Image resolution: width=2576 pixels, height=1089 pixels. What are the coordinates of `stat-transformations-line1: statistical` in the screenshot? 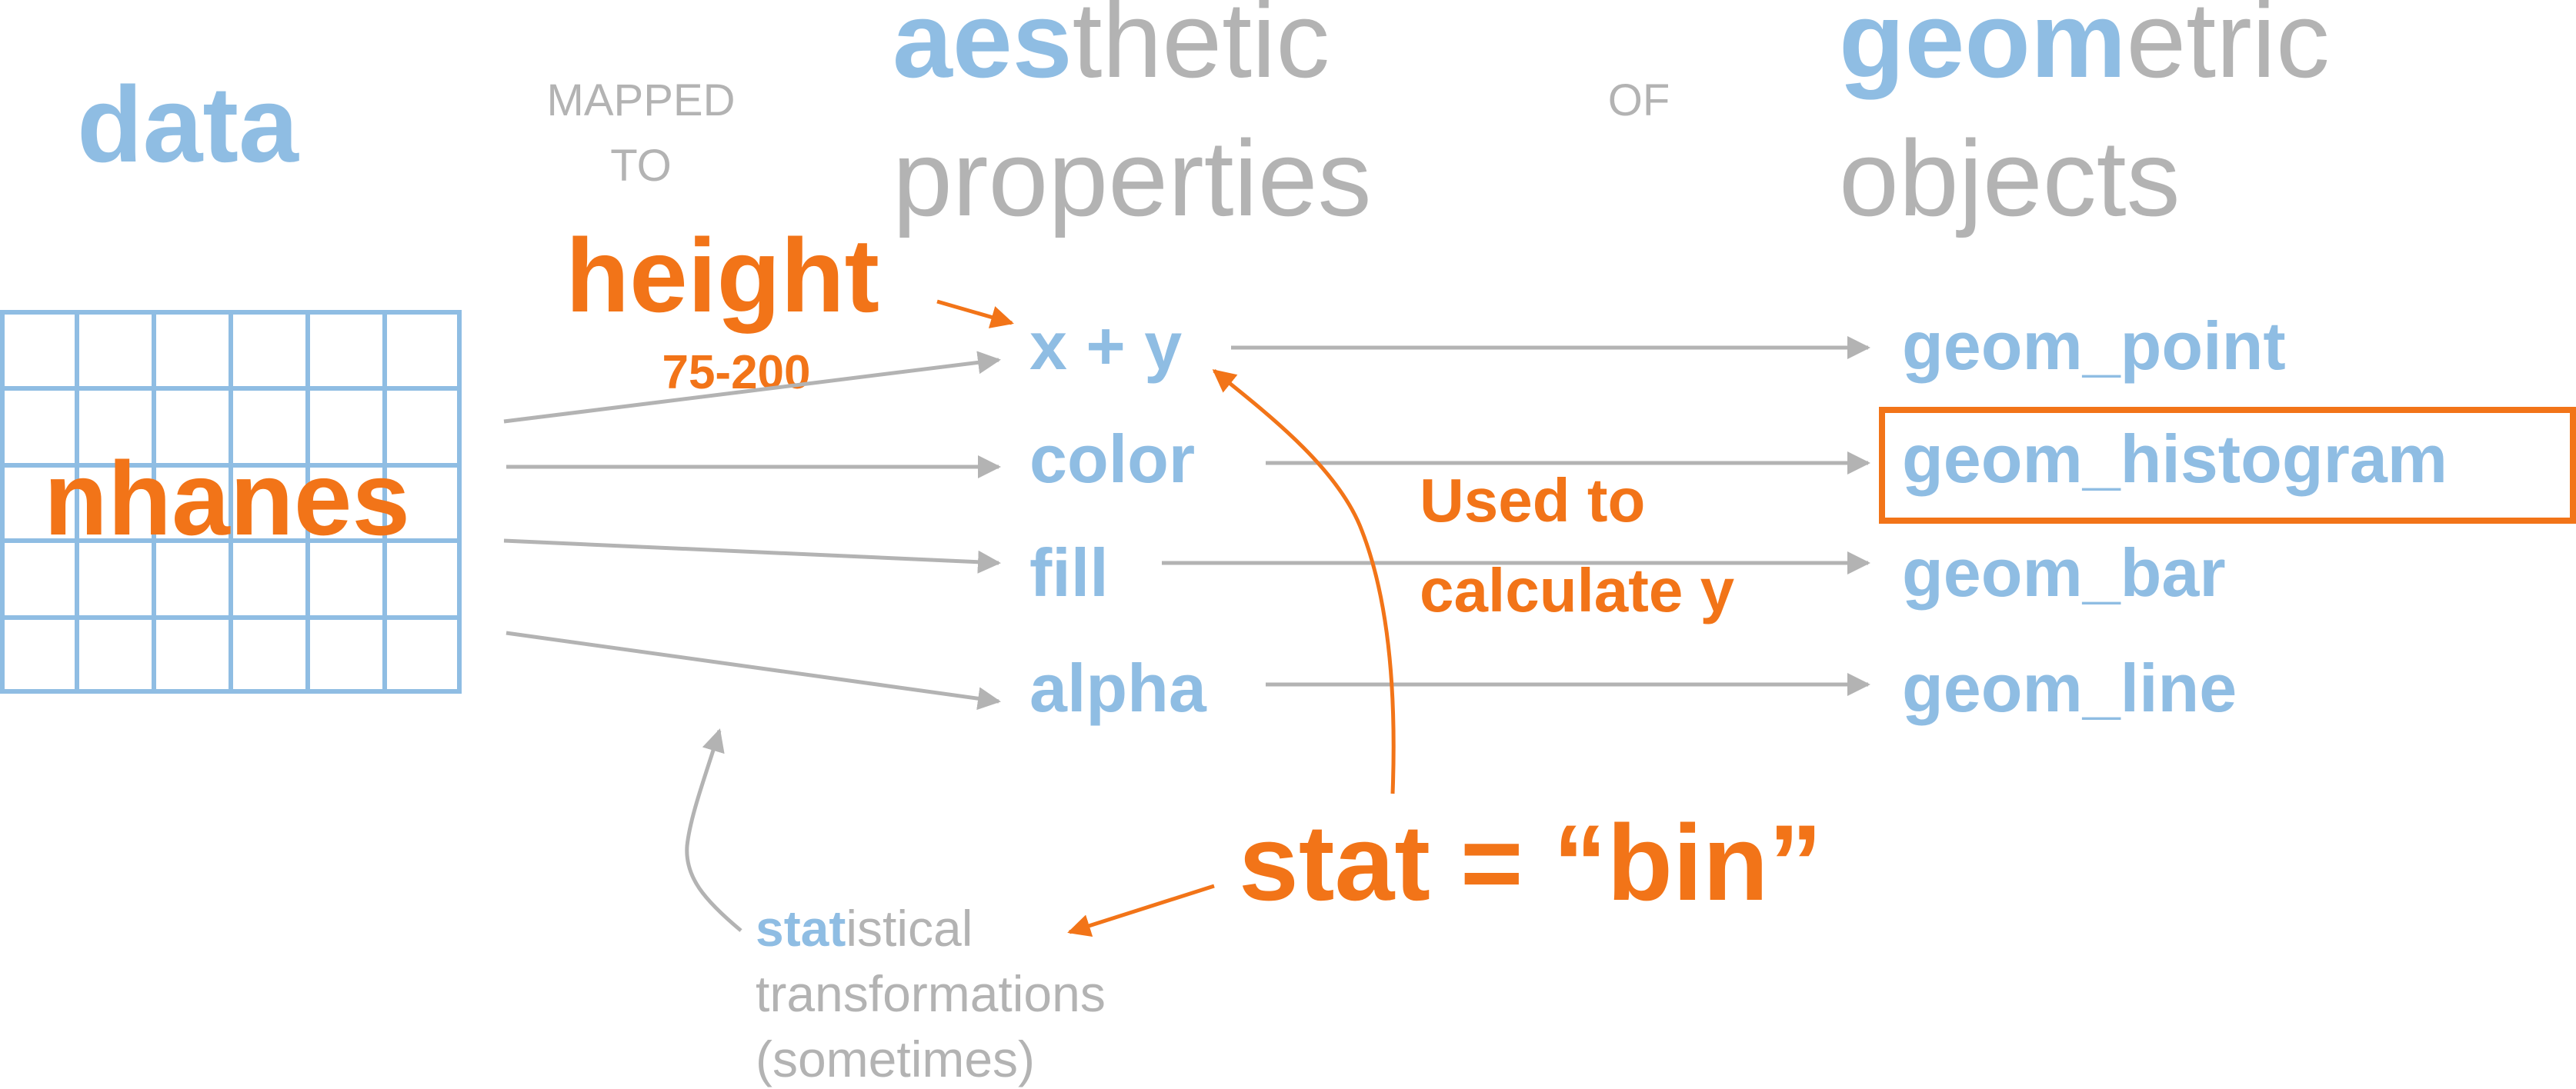 It's located at (864, 928).